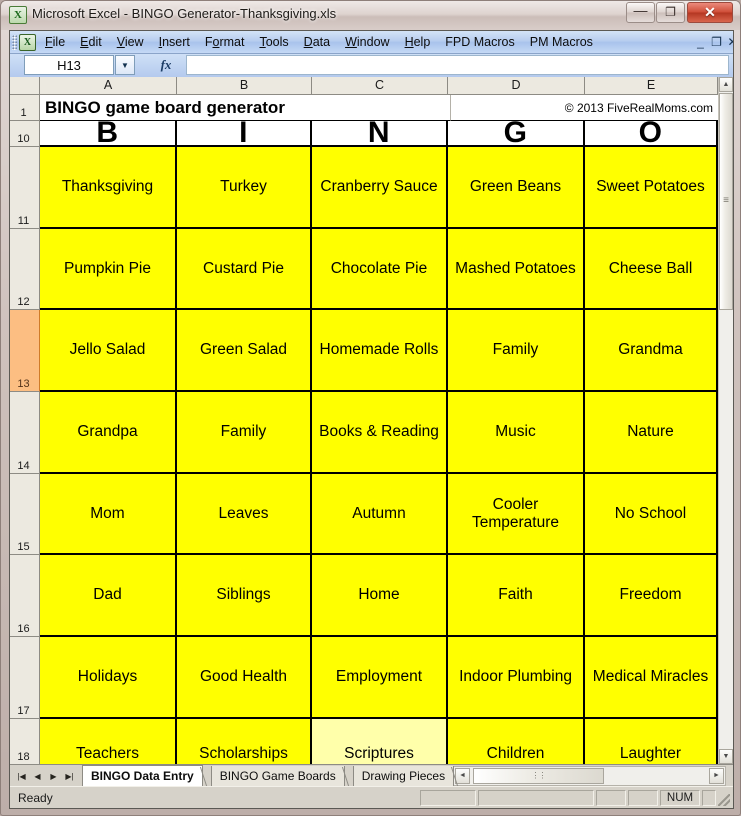 The image size is (741, 816). I want to click on grid-cell-D12: Mashed Potatoes, so click(516, 269).